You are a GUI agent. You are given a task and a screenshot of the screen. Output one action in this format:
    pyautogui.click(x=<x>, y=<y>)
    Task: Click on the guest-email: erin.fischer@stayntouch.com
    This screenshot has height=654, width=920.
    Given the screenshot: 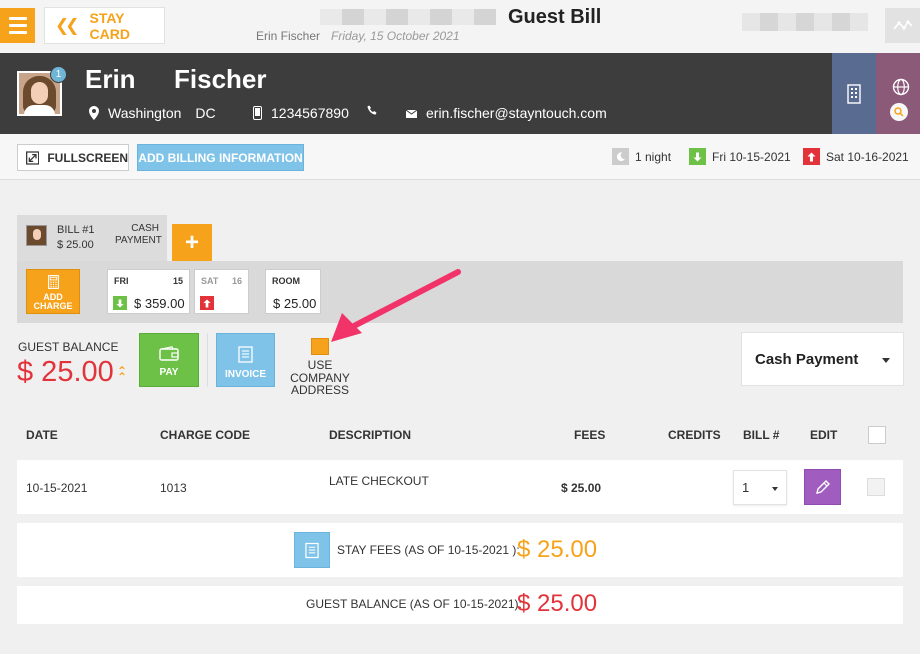 What is the action you would take?
    pyautogui.click(x=516, y=113)
    